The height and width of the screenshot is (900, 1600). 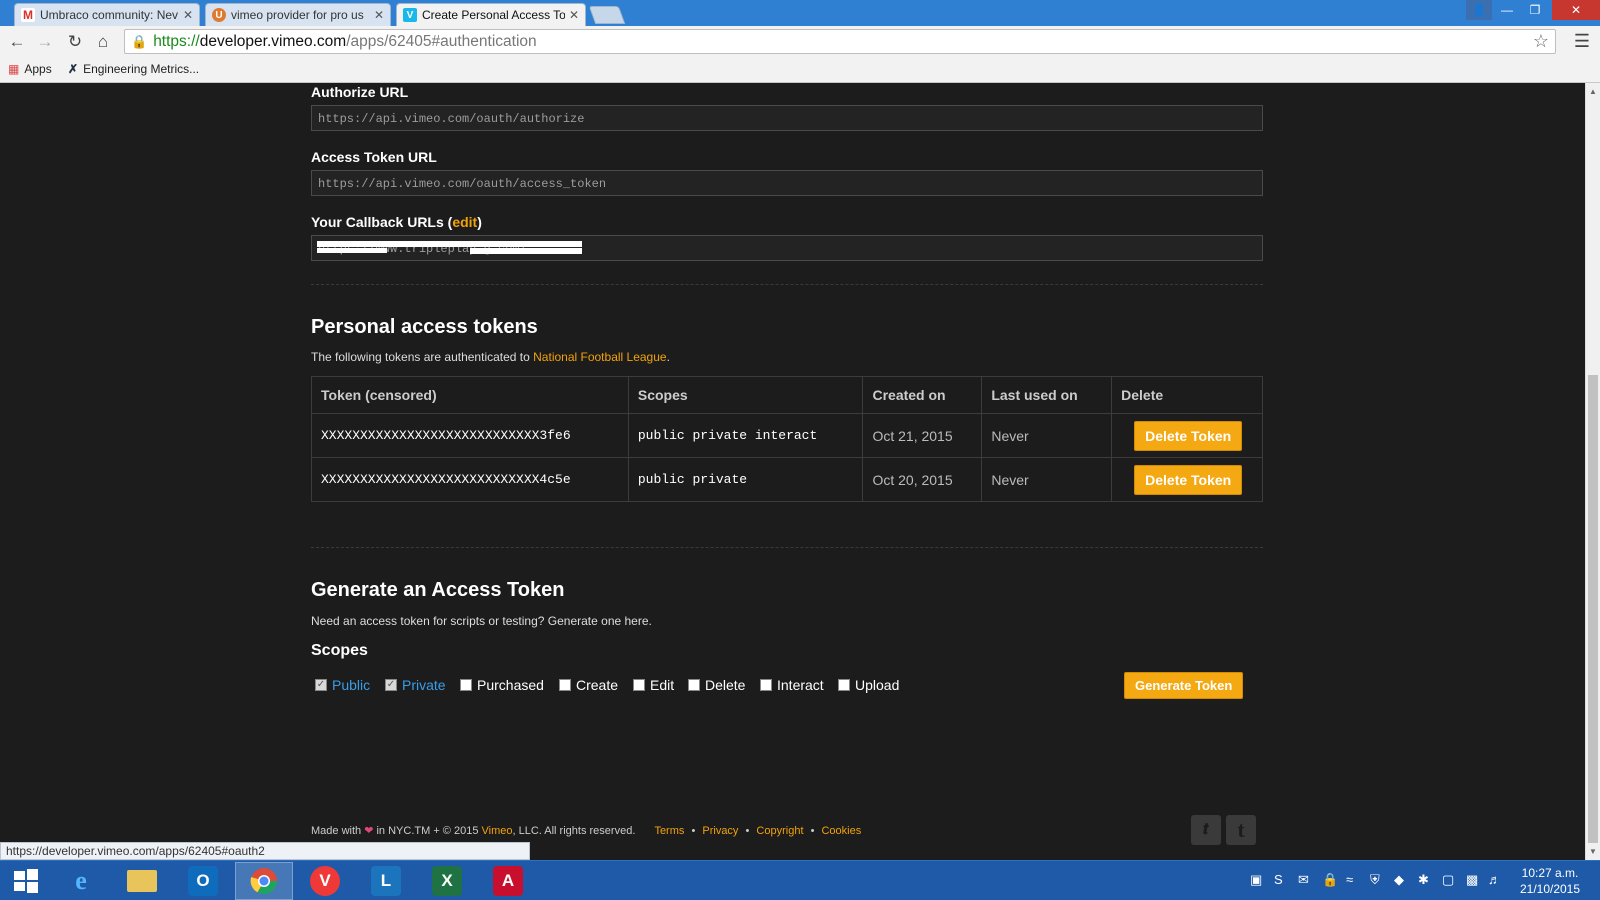 What do you see at coordinates (1330, 880) in the screenshot?
I see `tray-lock-icon: 🔒` at bounding box center [1330, 880].